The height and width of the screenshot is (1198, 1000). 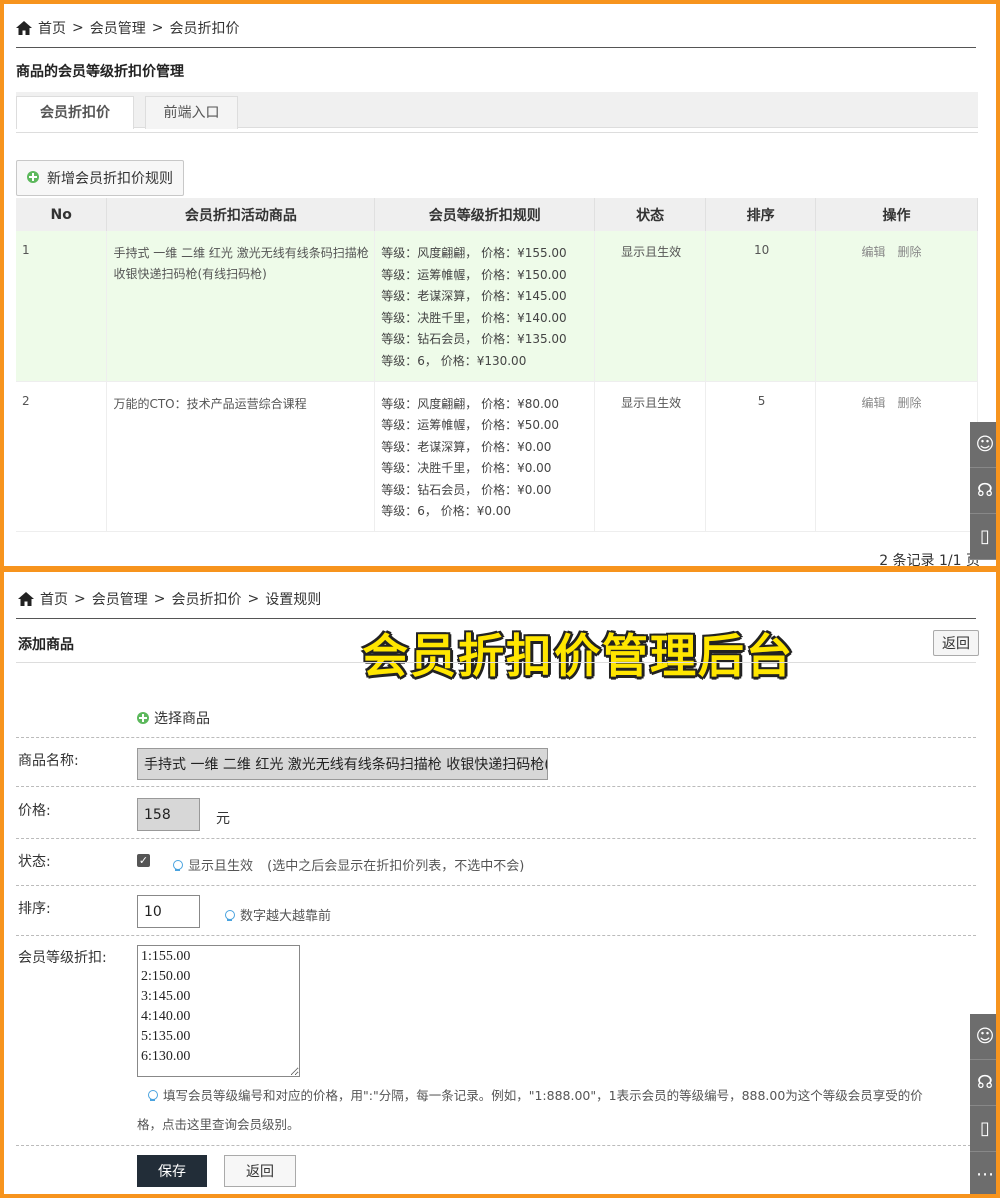 I want to click on row-sort: 10, so click(x=761, y=306).